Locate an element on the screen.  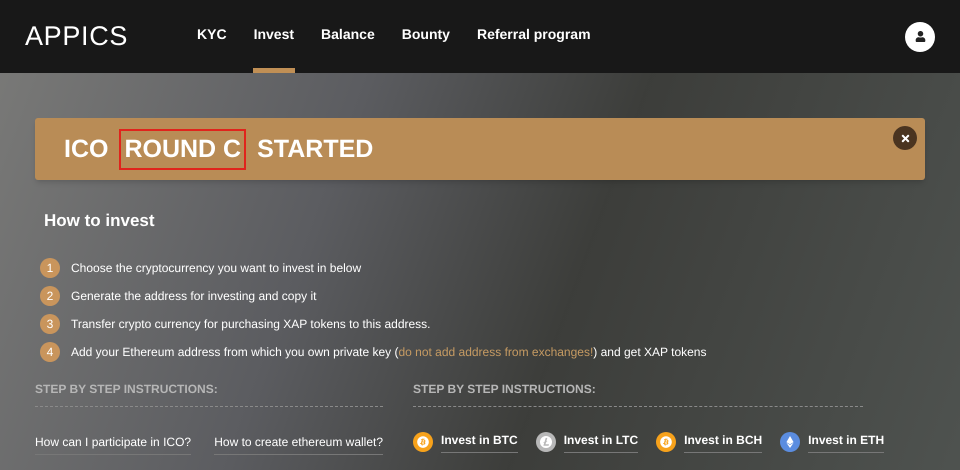
step-text: Add your Ethereum address from which you own private key (do not add address from exchanges!) and get XAP tokens is located at coordinates (388, 352).